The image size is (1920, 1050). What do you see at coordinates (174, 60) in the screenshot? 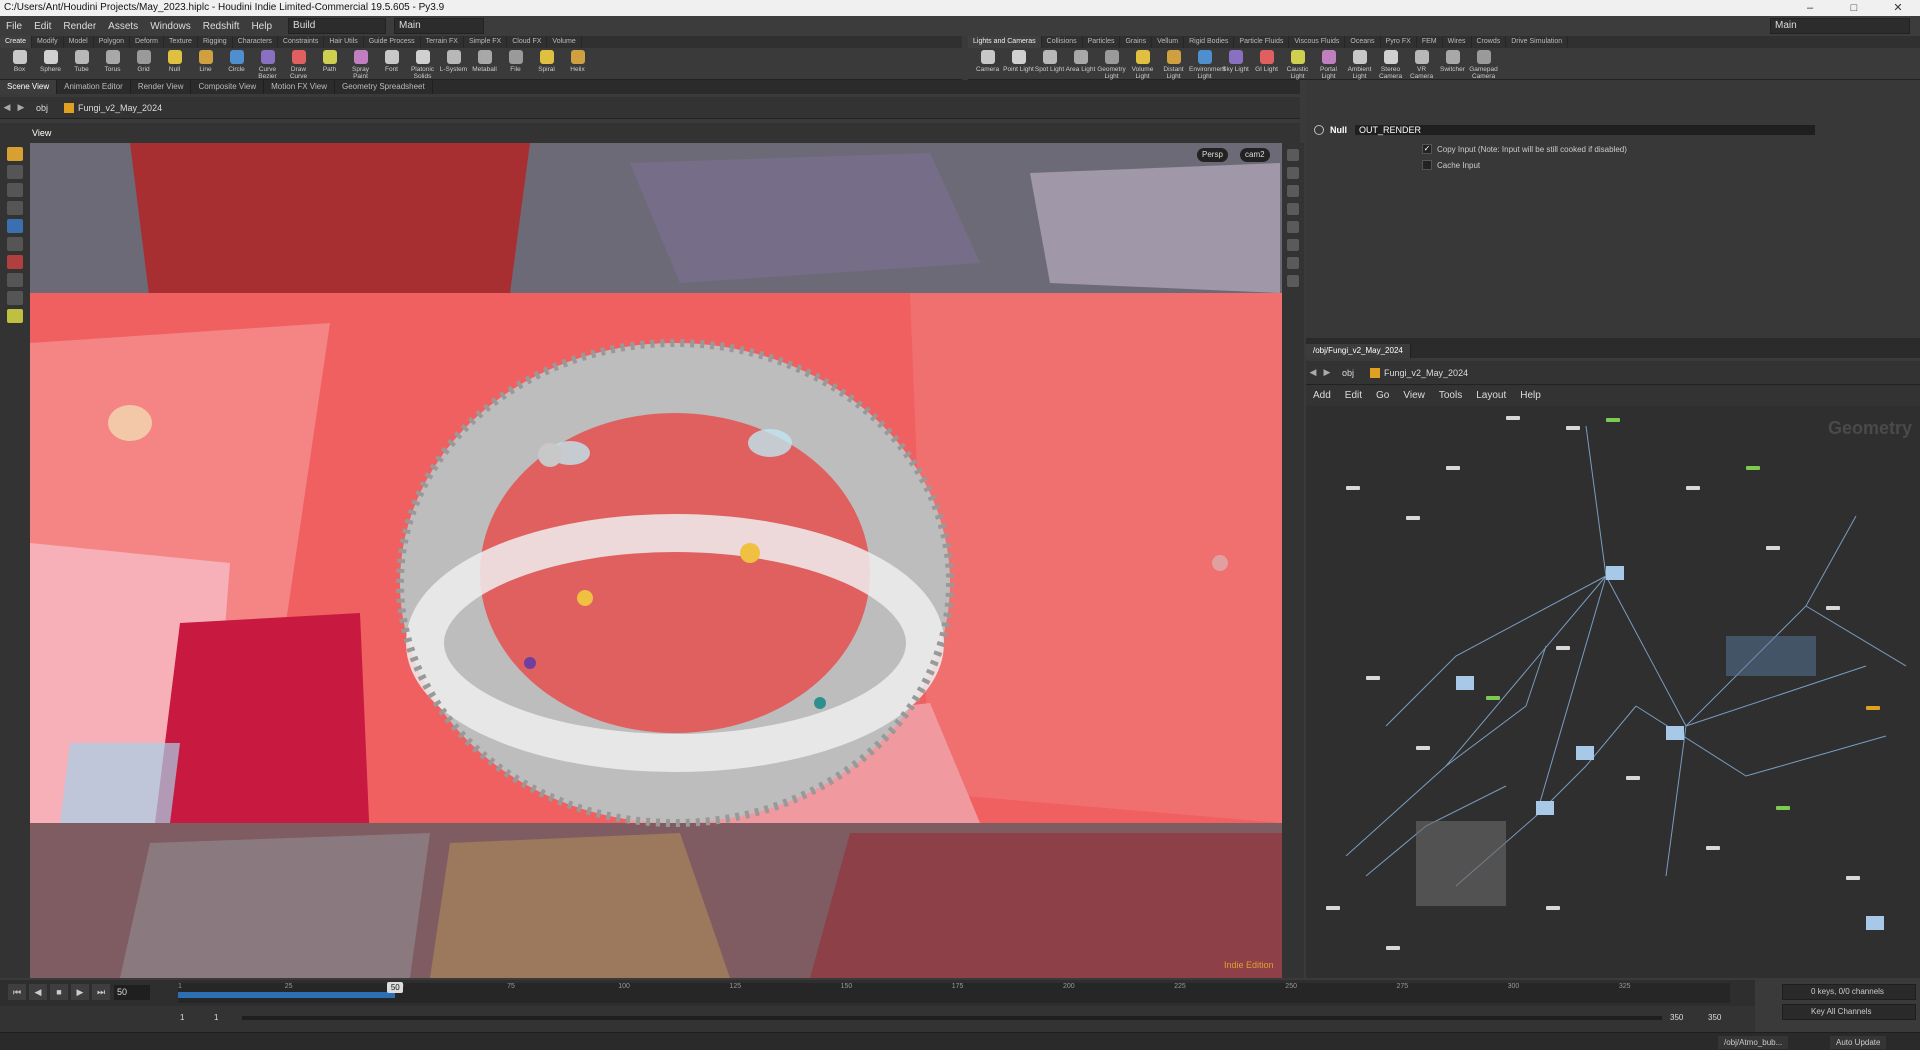
I see `tool-null: Null` at bounding box center [174, 60].